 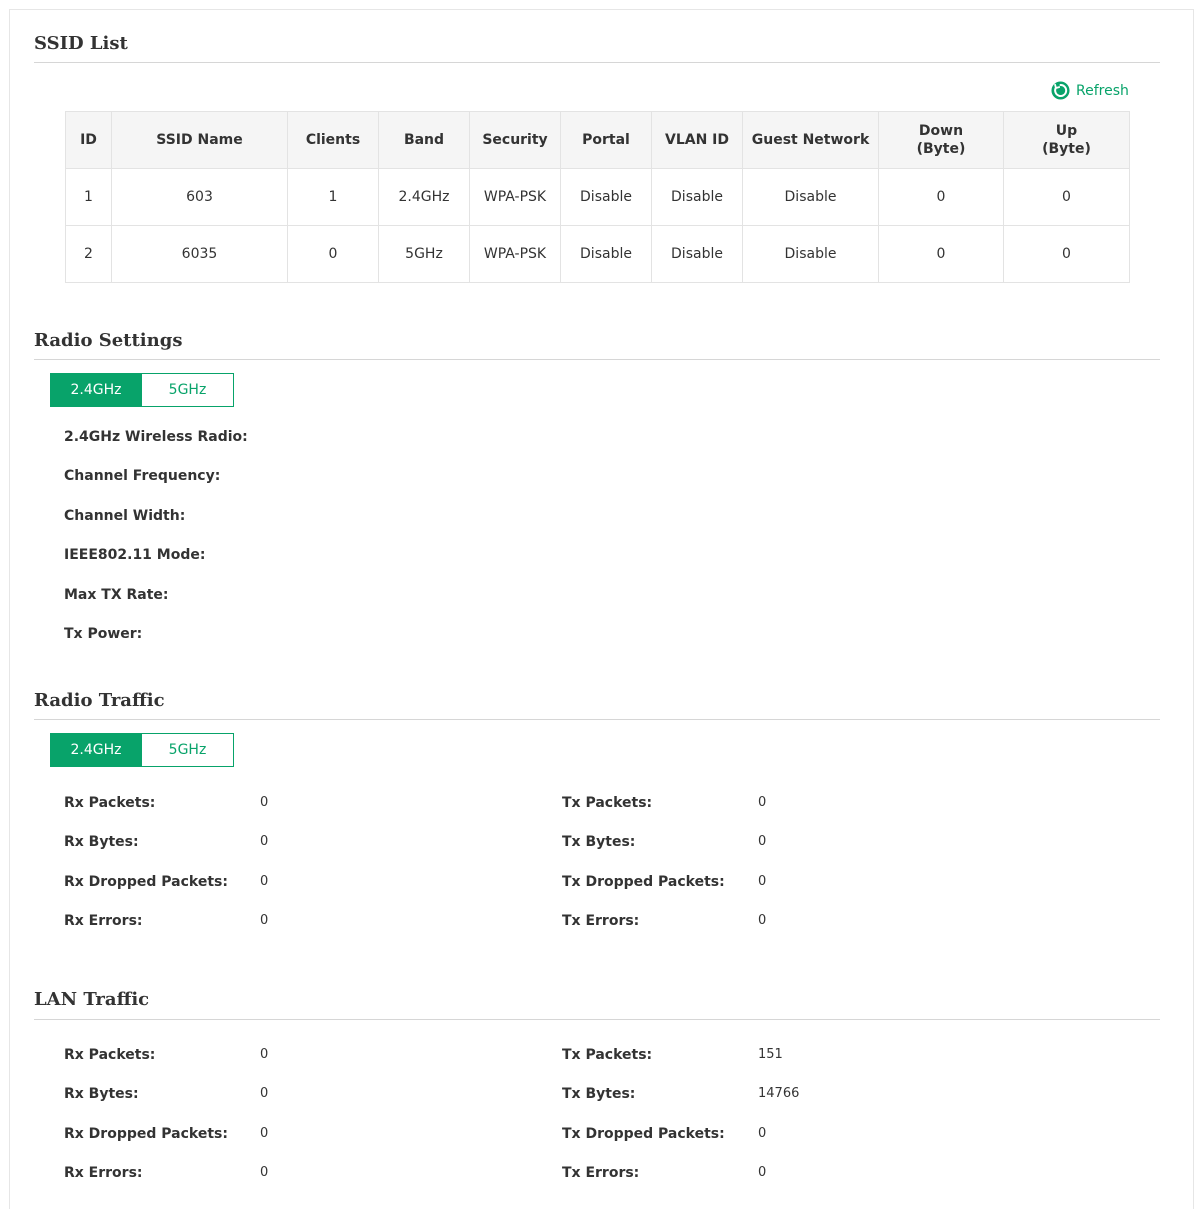 I want to click on ssid-list-title: SSID List, so click(x=81, y=43).